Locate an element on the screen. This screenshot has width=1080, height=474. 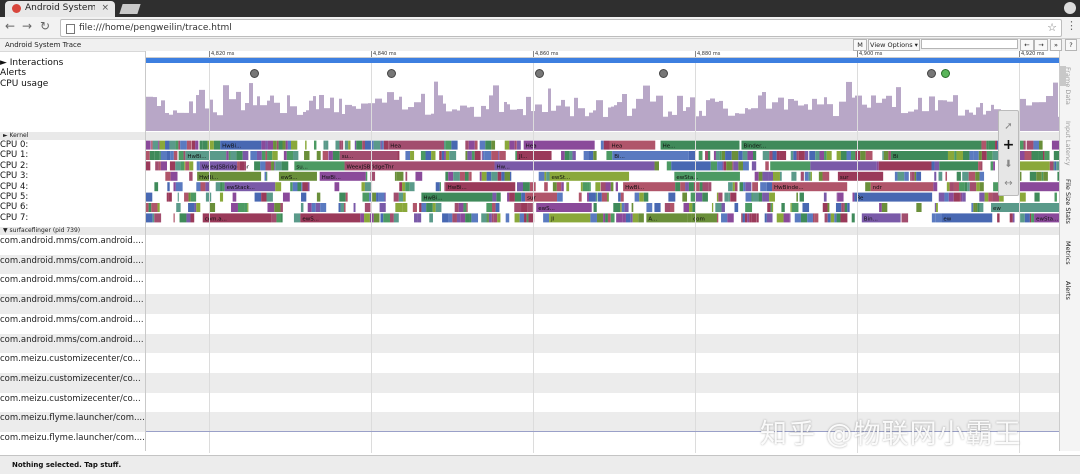
mouse-mode-selector: ➚ + ⬇ ↔ is located at coordinates (1008, 153).